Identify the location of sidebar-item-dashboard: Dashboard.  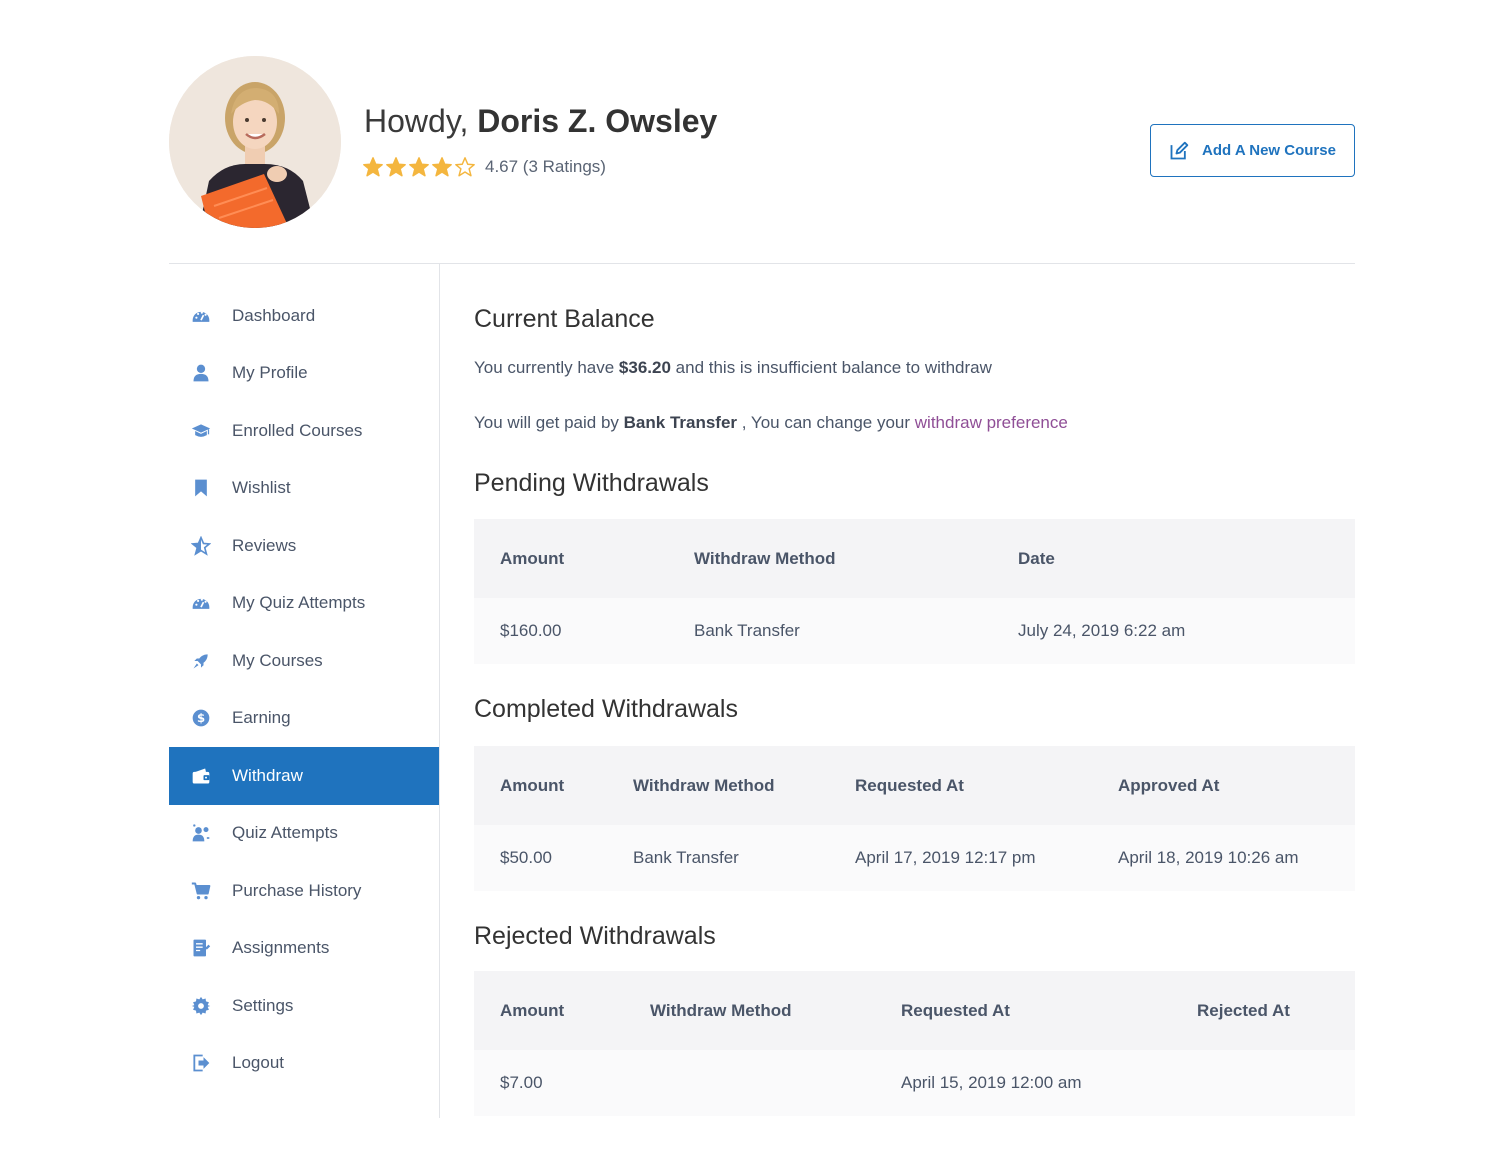
(304, 316).